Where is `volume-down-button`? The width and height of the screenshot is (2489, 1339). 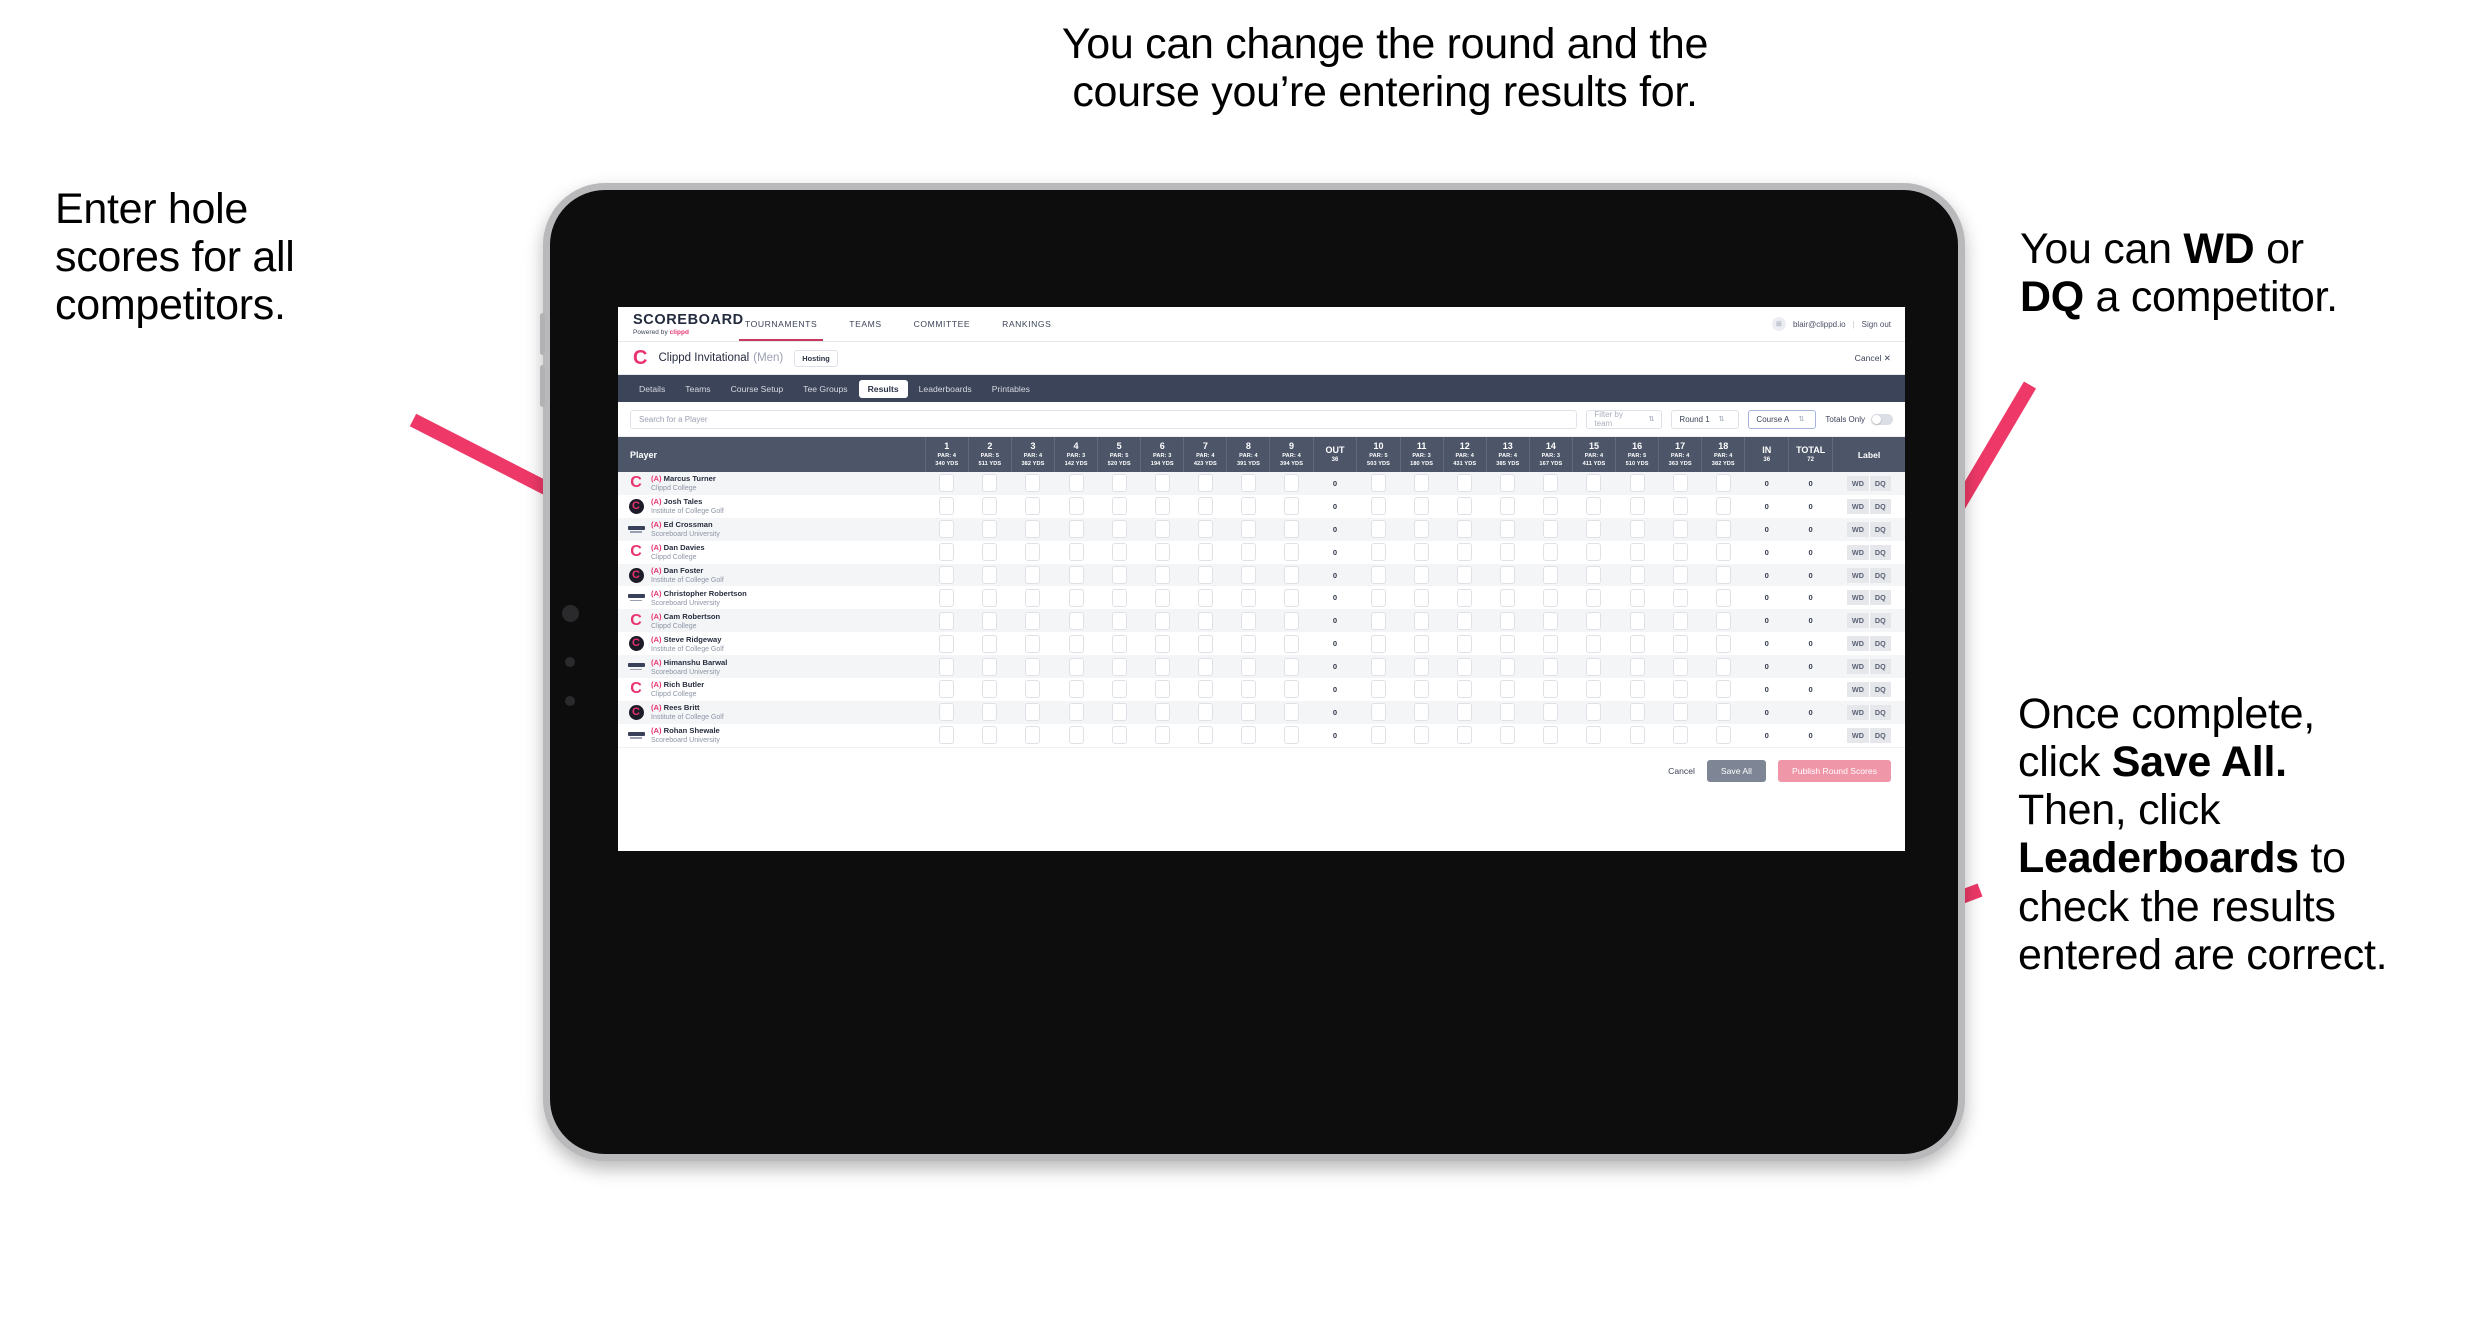
volume-down-button is located at coordinates (542, 386).